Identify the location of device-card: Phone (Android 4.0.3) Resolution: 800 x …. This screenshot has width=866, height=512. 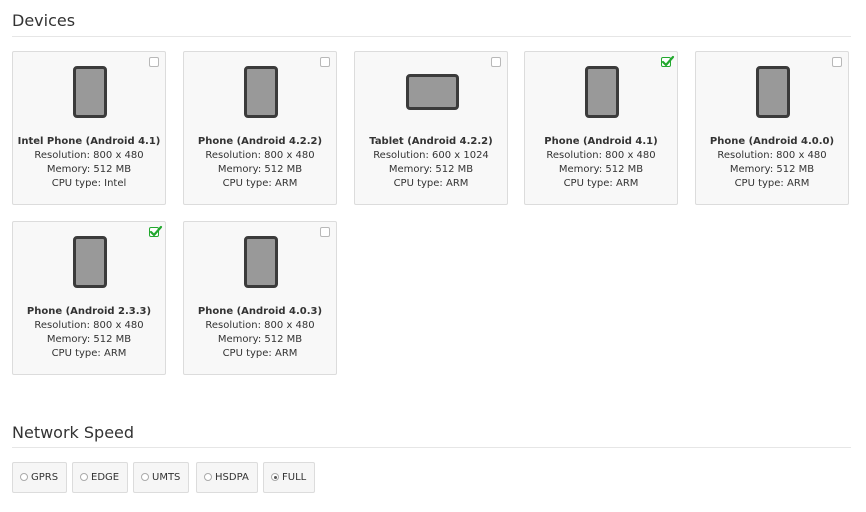
(260, 298).